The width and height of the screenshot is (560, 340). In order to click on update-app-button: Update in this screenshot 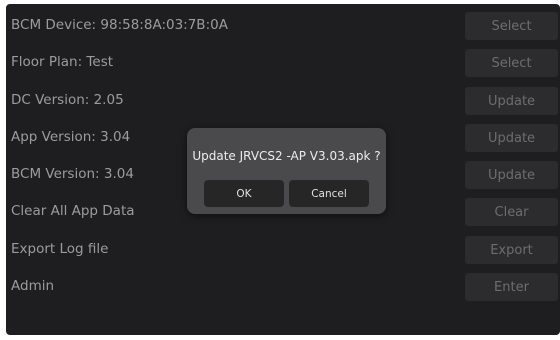, I will do `click(511, 138)`.